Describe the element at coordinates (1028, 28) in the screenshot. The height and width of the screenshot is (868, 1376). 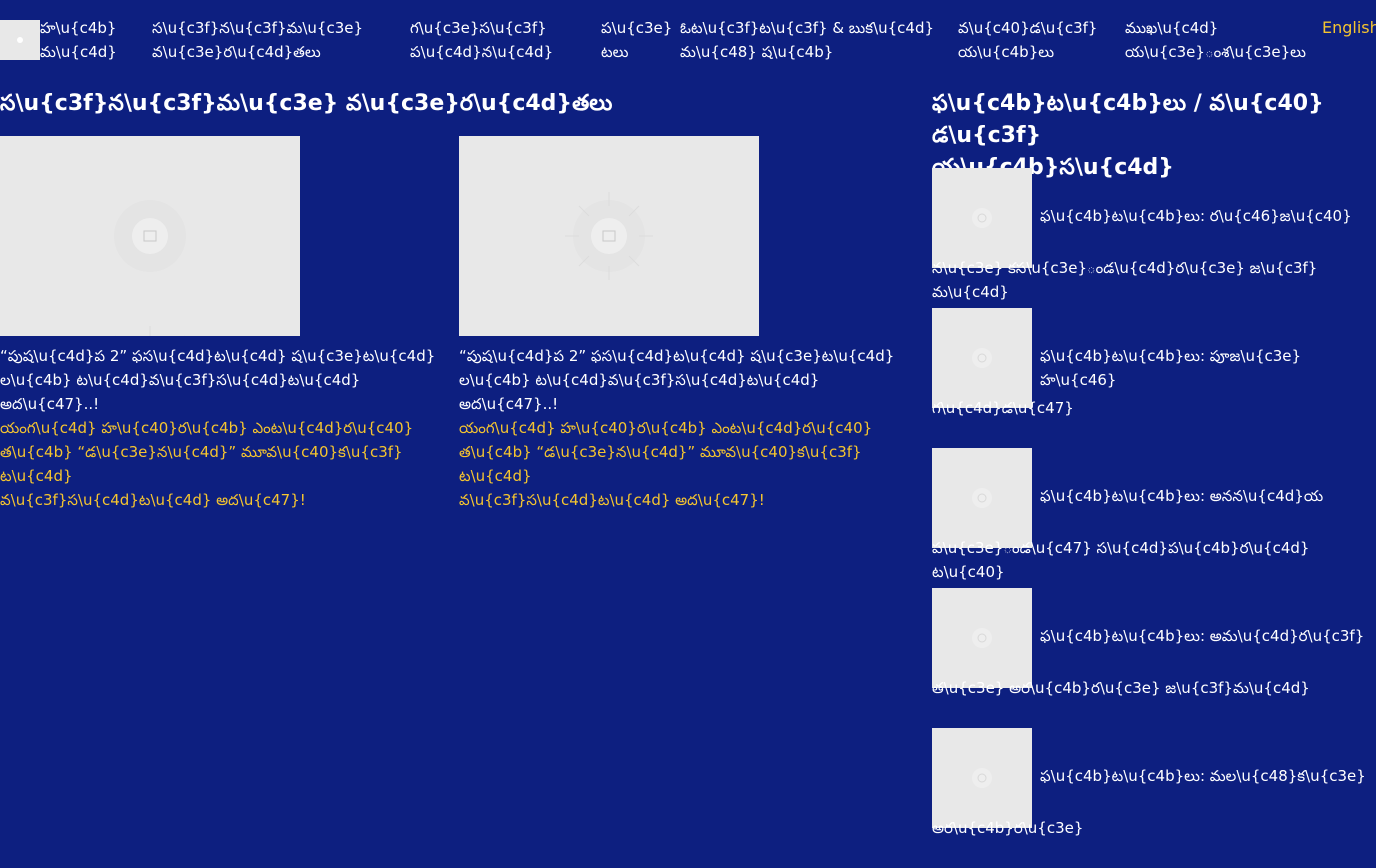
I see `nav-item-label: వ\u{c40}డ\u{c3f}` at that location.